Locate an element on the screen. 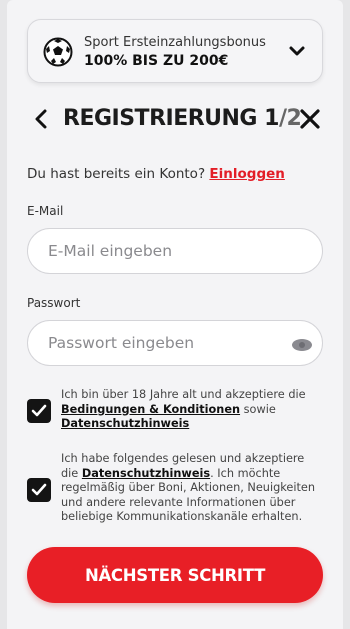 The image size is (350, 629). title-step: REGISTRIERUNG 1 is located at coordinates (171, 118).